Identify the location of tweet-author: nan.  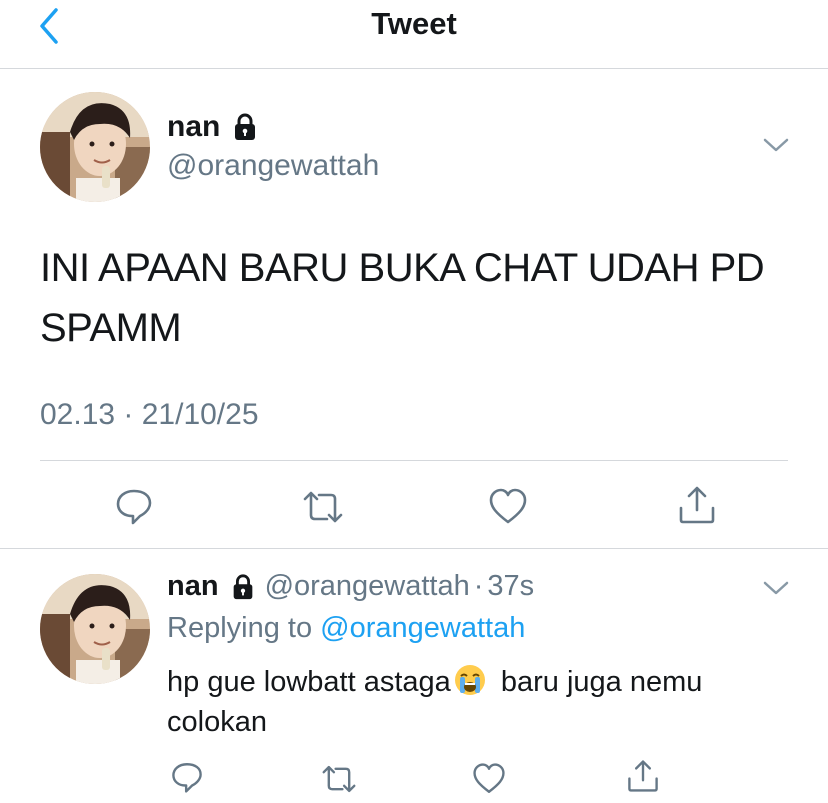
(213, 127).